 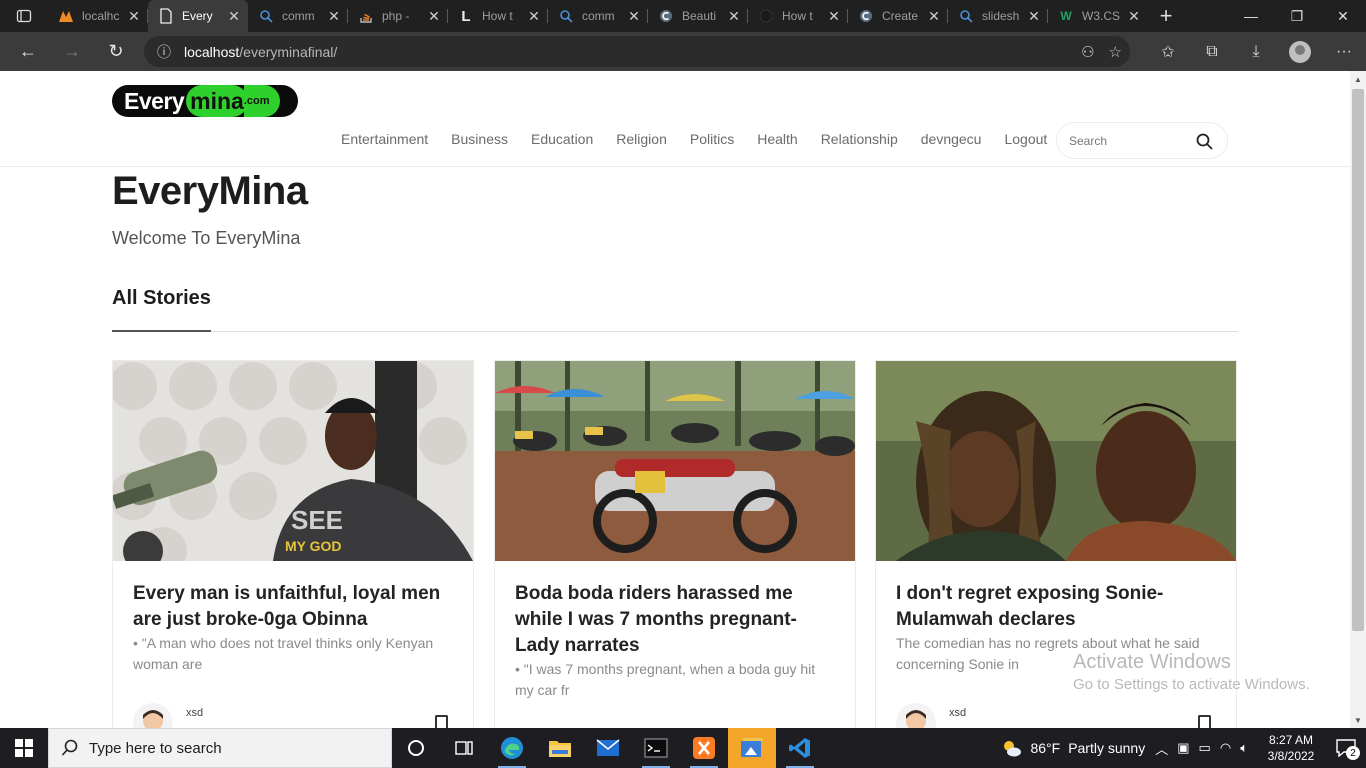 What do you see at coordinates (1115, 52) in the screenshot?
I see `add-favorite-icon: ☆` at bounding box center [1115, 52].